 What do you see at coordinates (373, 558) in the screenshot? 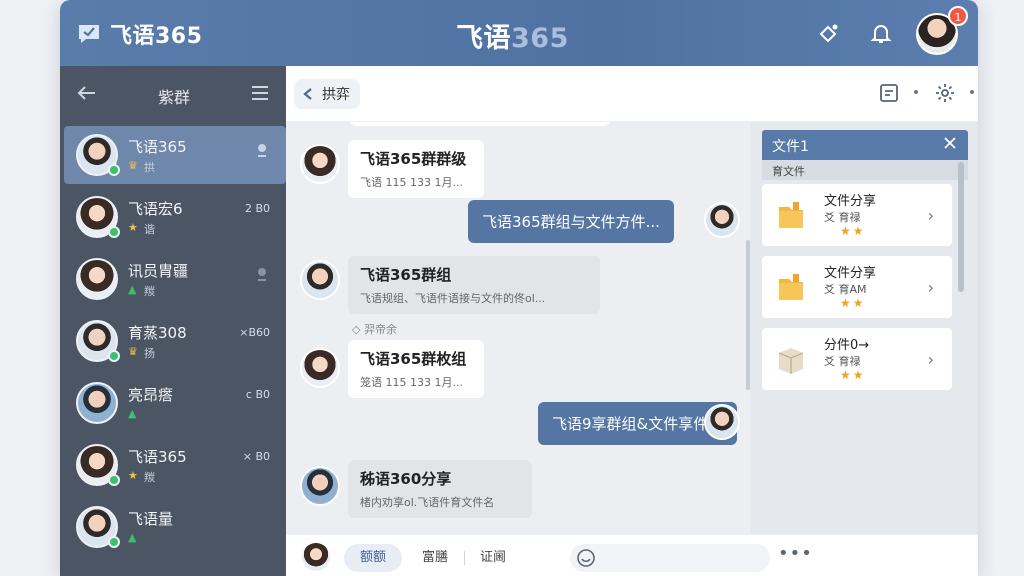
I see `input-tab: 额额` at bounding box center [373, 558].